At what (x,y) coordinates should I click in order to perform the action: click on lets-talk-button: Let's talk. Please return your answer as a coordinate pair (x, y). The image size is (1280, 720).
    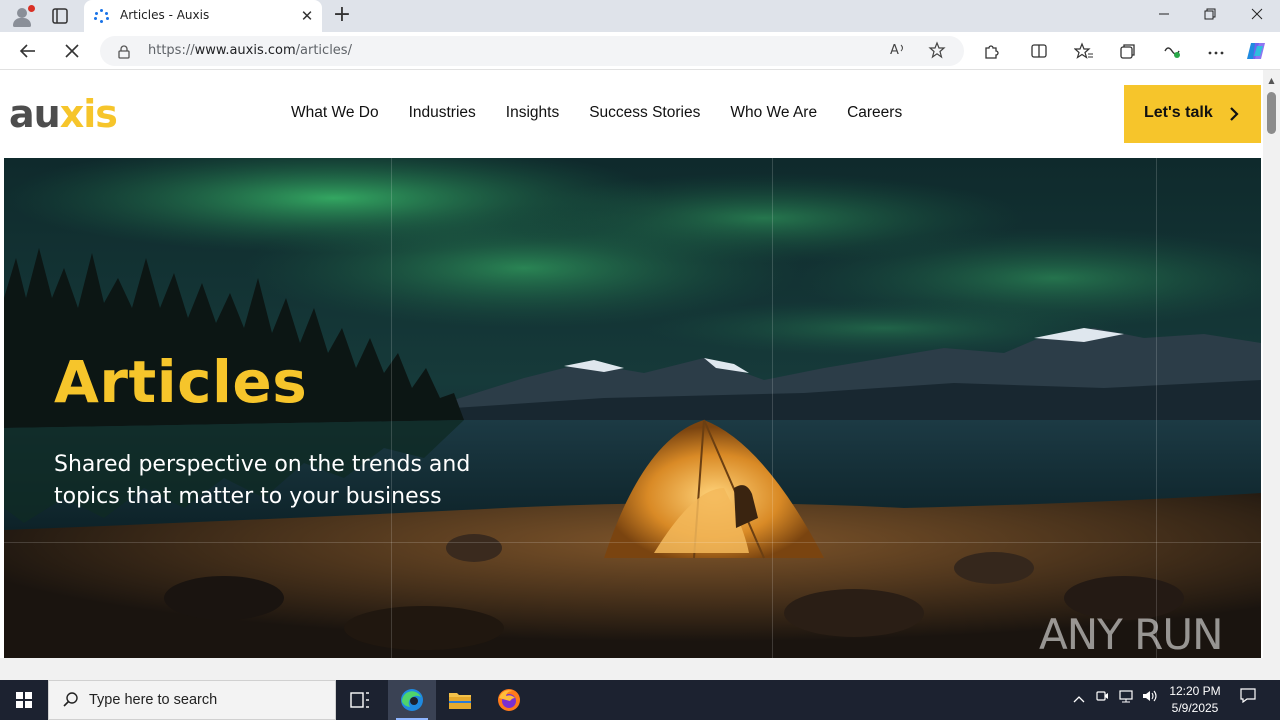
    Looking at the image, I should click on (1192, 114).